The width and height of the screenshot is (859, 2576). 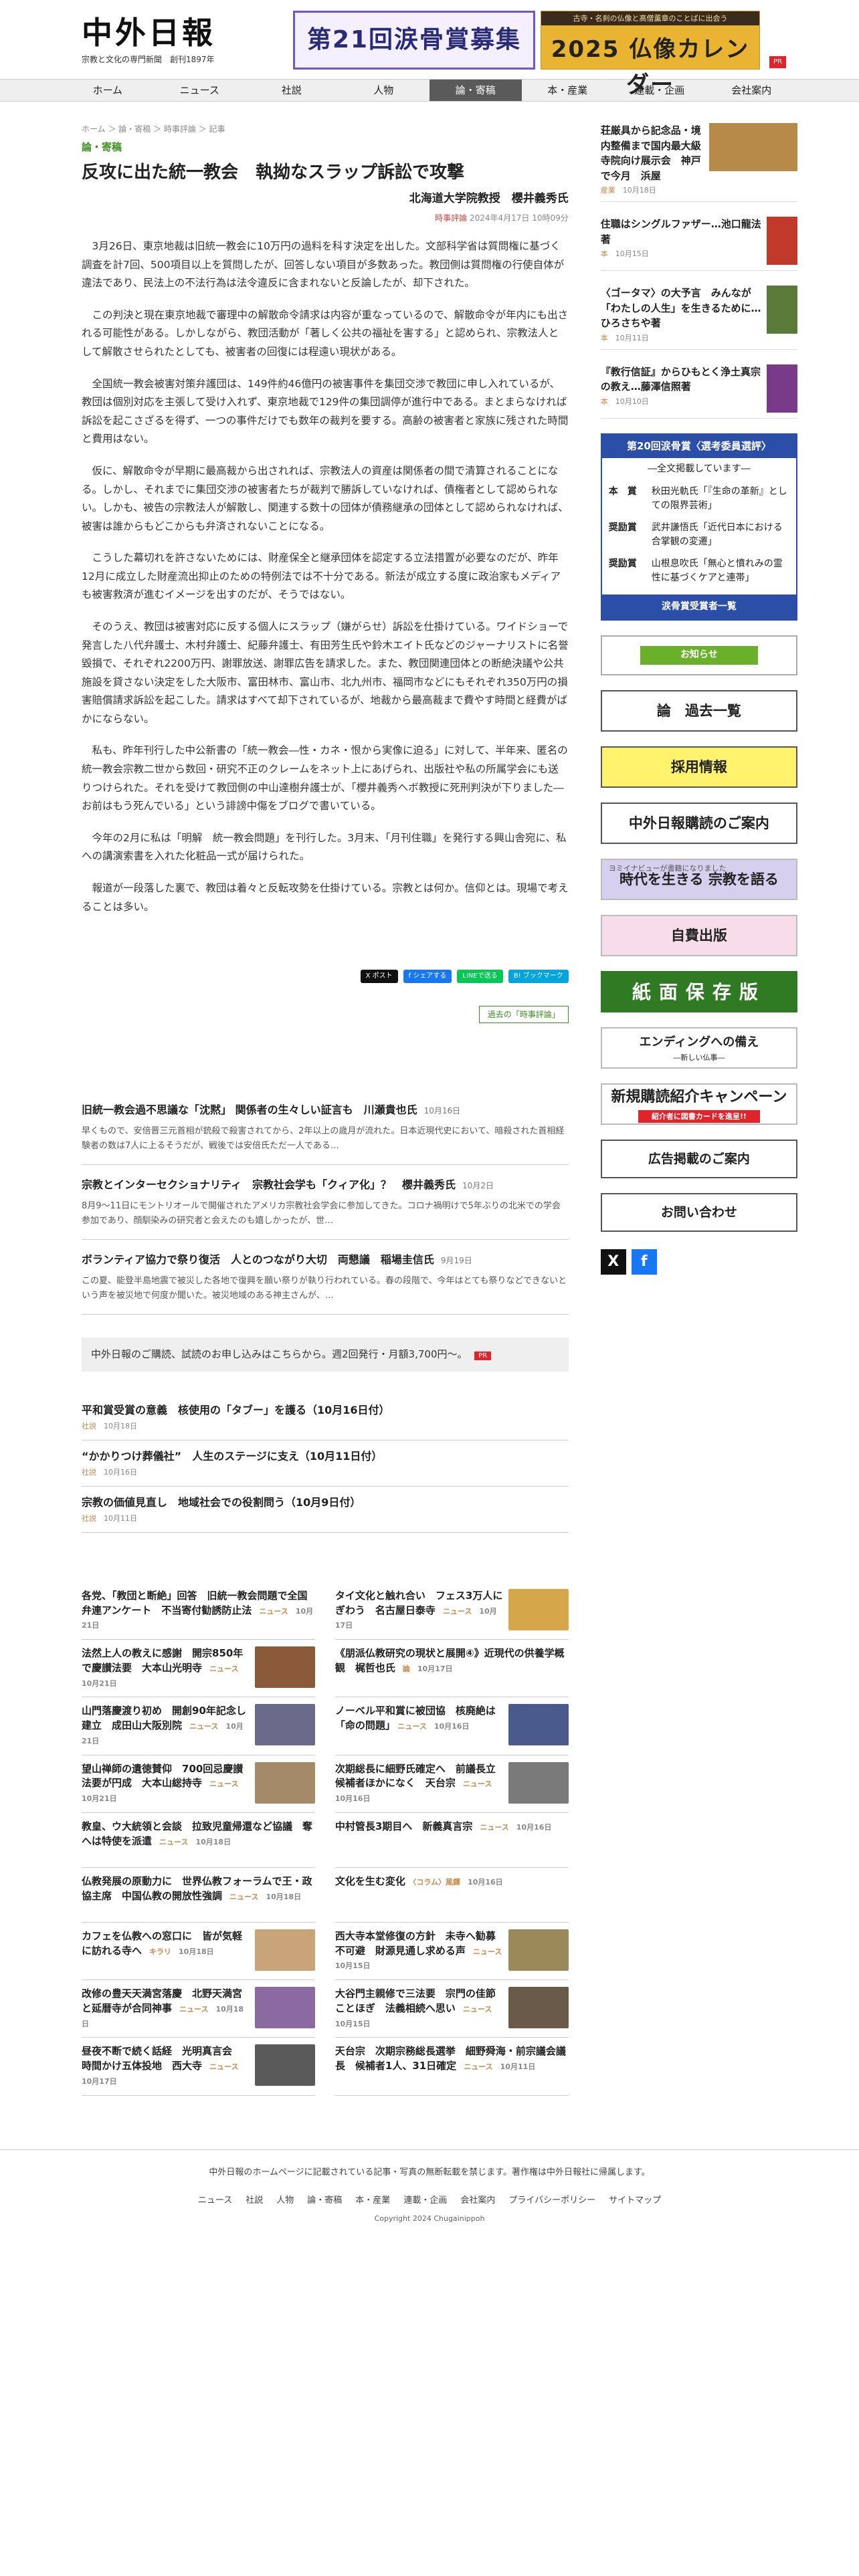 What do you see at coordinates (477, 2200) in the screenshot?
I see `footer-link: 会社案内` at bounding box center [477, 2200].